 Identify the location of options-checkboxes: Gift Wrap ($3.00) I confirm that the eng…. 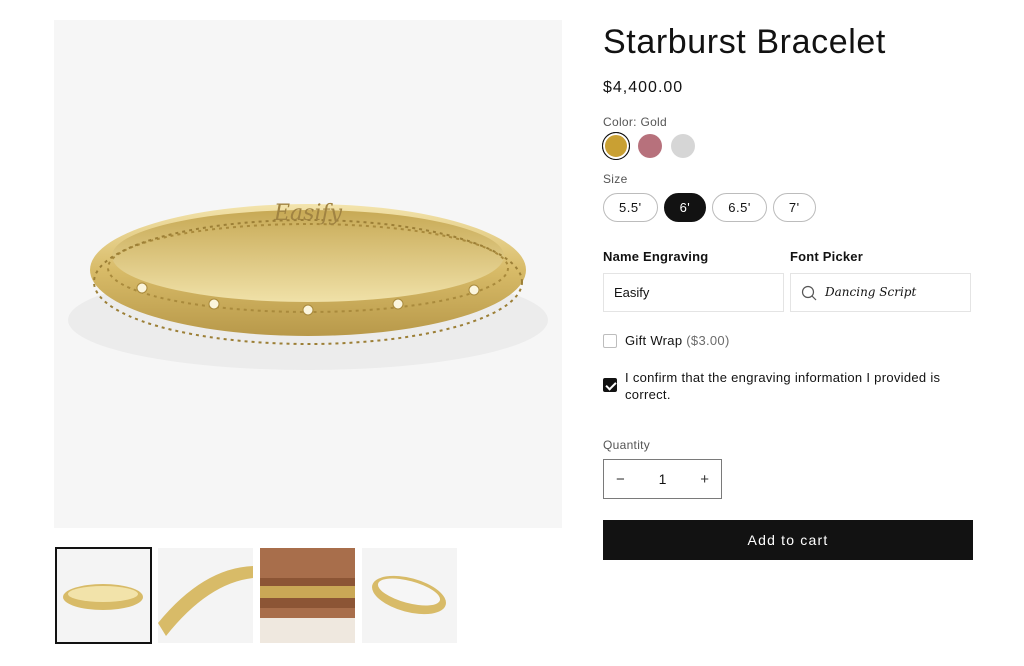
(788, 367).